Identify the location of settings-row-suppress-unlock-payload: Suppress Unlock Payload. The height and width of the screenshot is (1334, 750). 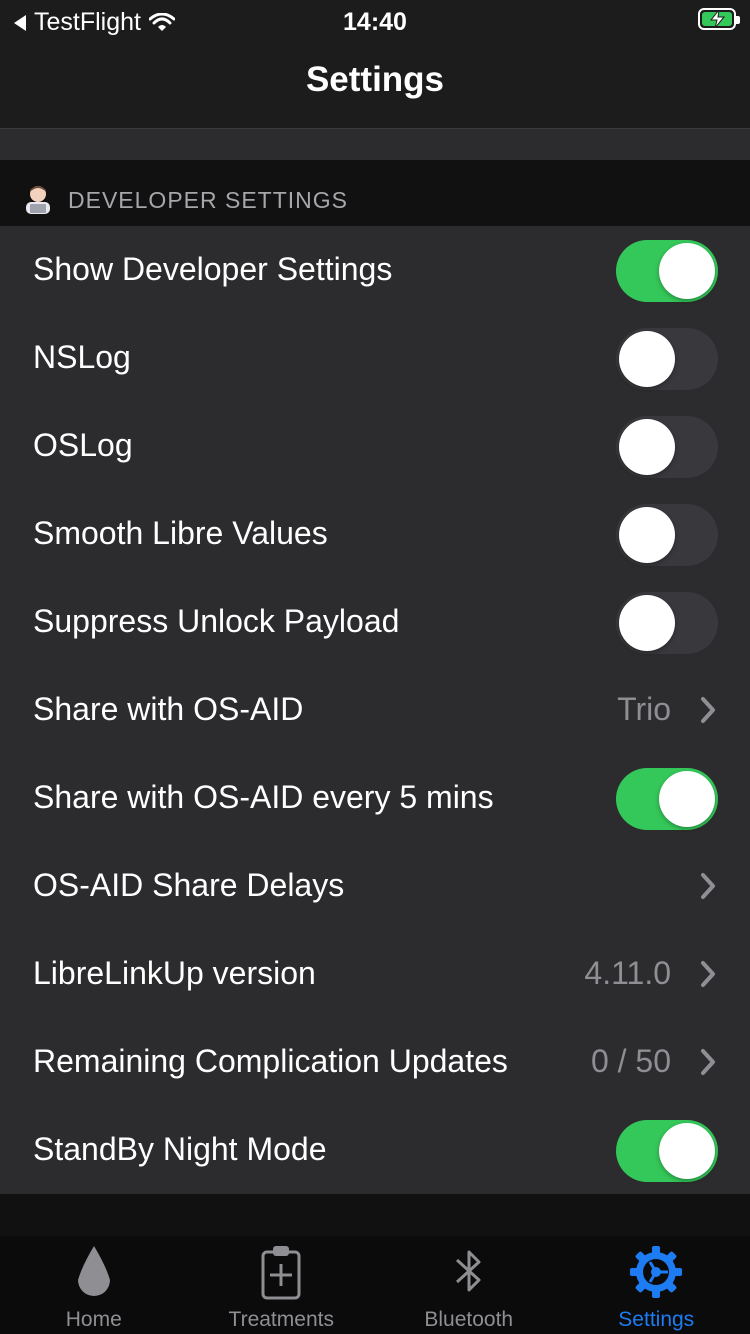
(375, 622).